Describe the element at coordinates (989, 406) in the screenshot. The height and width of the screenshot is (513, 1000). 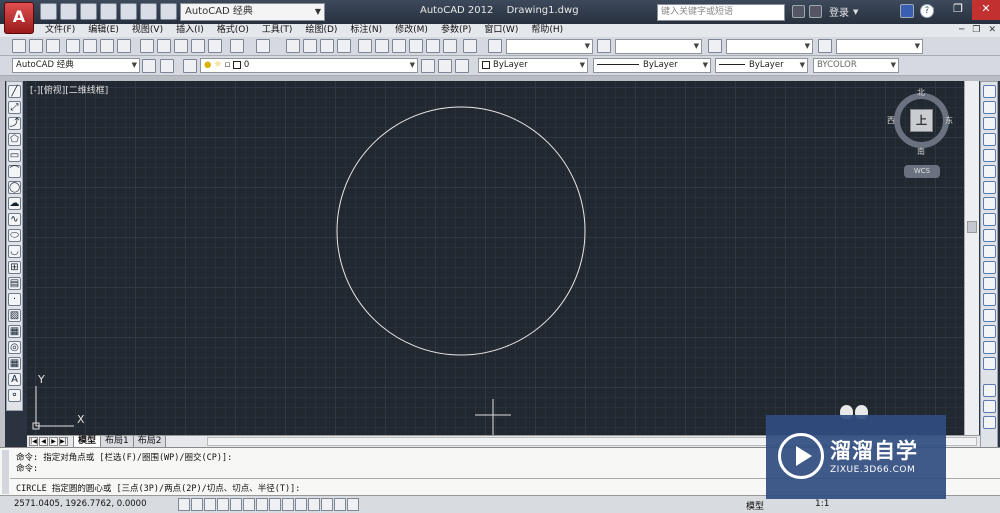
I see `draw-order-front-icon` at that location.